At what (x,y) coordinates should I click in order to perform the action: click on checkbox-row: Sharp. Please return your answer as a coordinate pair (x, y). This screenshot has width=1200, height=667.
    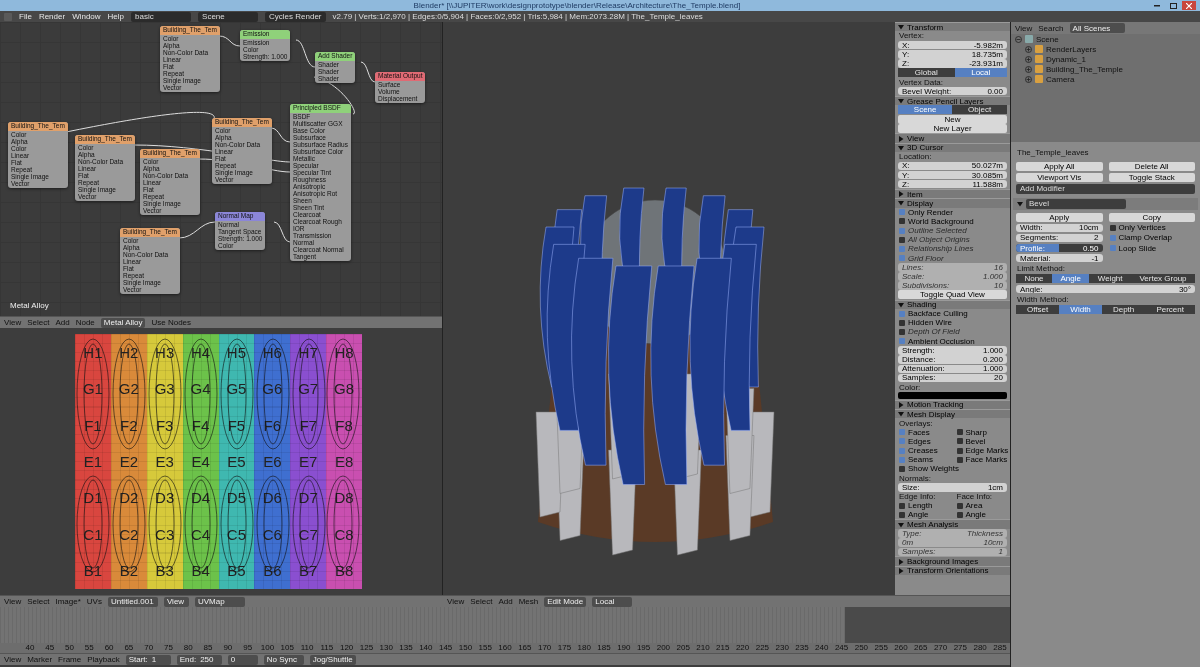
    Looking at the image, I should click on (969, 432).